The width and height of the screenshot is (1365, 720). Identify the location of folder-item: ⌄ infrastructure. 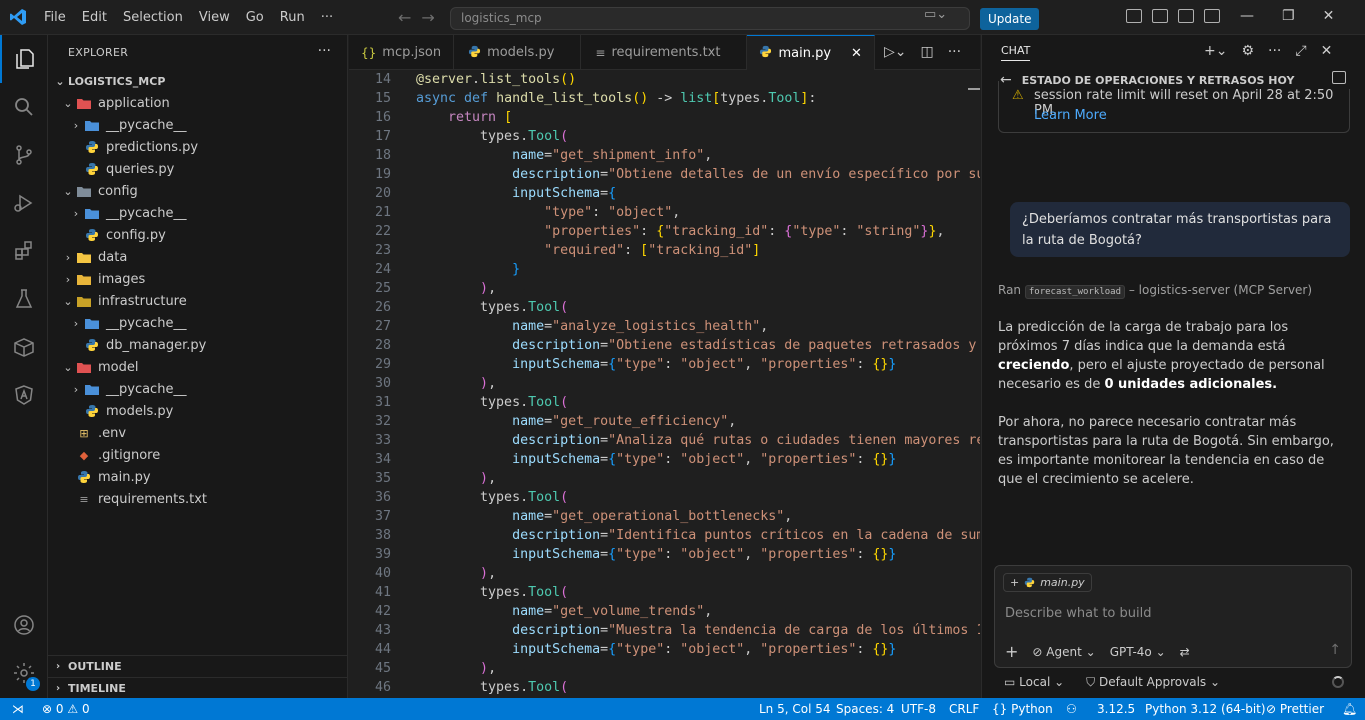
(198, 301).